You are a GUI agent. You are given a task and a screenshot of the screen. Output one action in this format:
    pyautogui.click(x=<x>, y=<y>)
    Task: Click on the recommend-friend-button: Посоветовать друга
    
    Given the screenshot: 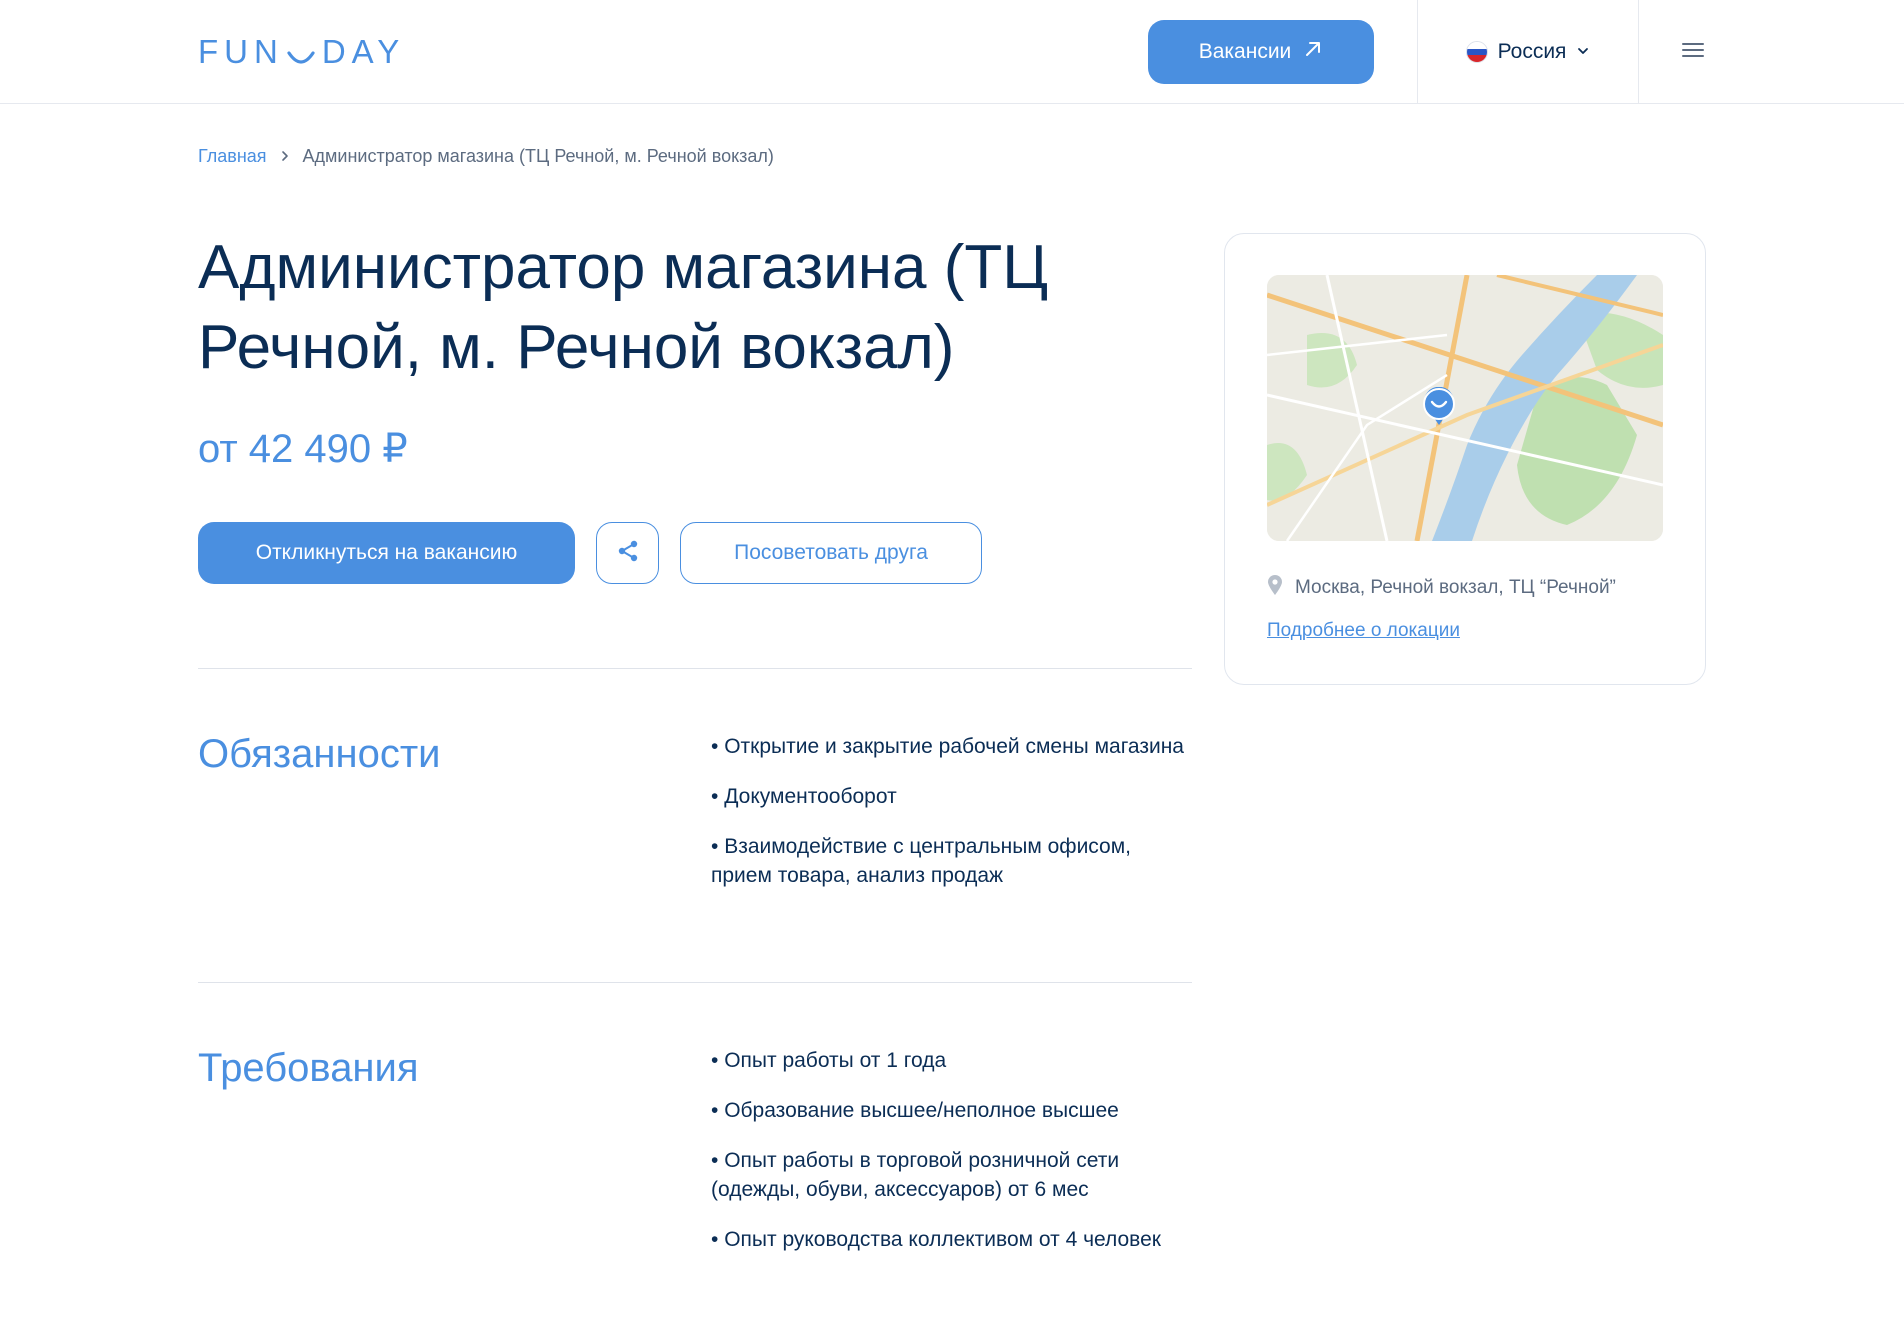 What is the action you would take?
    pyautogui.click(x=831, y=553)
    